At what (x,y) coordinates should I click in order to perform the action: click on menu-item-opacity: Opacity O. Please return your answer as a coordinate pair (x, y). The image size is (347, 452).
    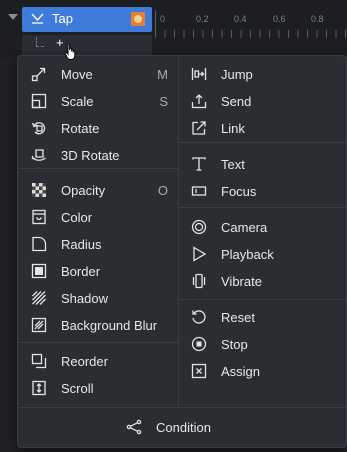
    Looking at the image, I should click on (99, 190).